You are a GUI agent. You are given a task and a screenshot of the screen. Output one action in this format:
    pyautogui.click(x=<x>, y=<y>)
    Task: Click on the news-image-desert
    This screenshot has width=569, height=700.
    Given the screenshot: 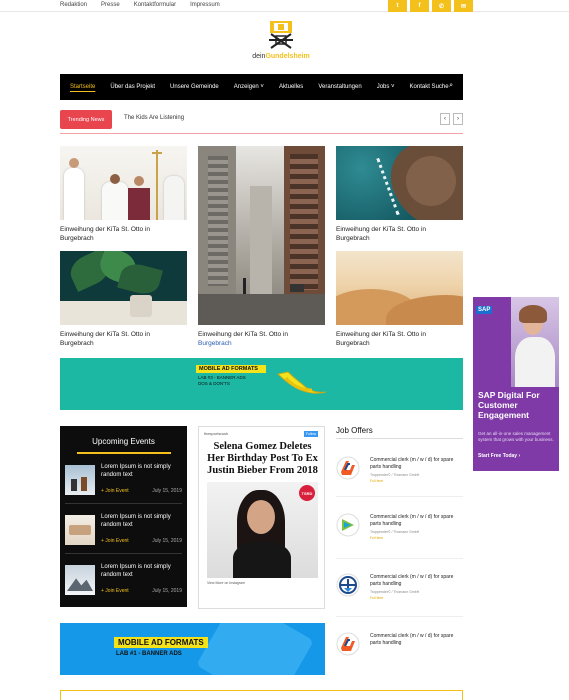 What is the action you would take?
    pyautogui.click(x=399, y=288)
    